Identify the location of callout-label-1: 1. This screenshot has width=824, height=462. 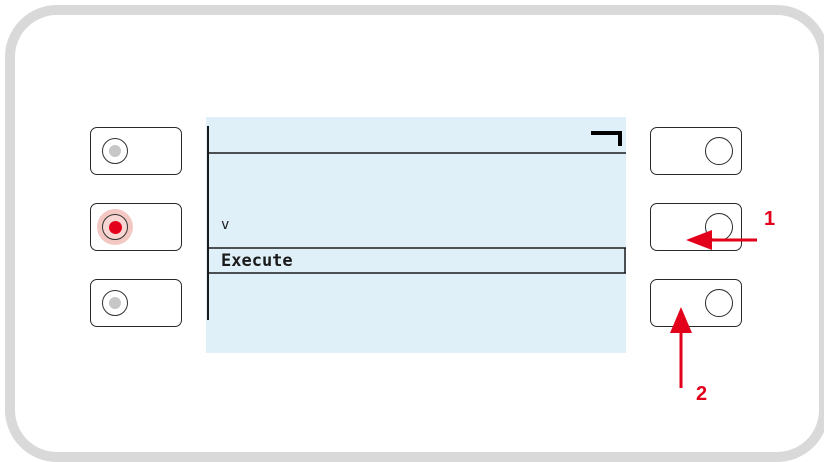
(770, 219).